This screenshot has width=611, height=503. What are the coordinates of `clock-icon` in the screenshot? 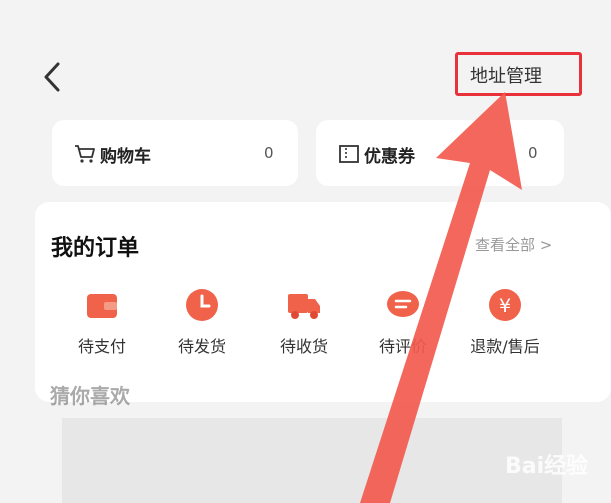 It's located at (202, 305).